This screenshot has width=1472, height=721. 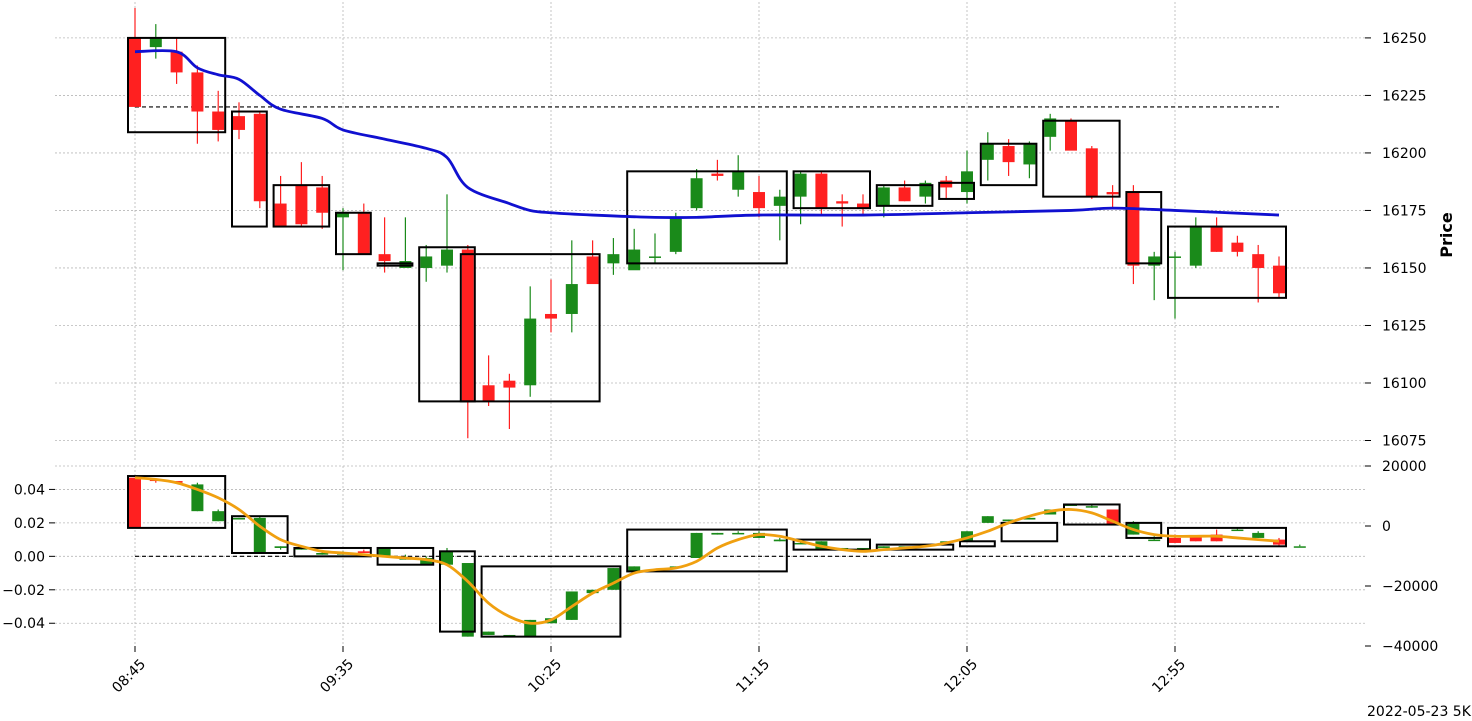 I want to click on price-y-tick-label: 16150, so click(x=1404, y=269).